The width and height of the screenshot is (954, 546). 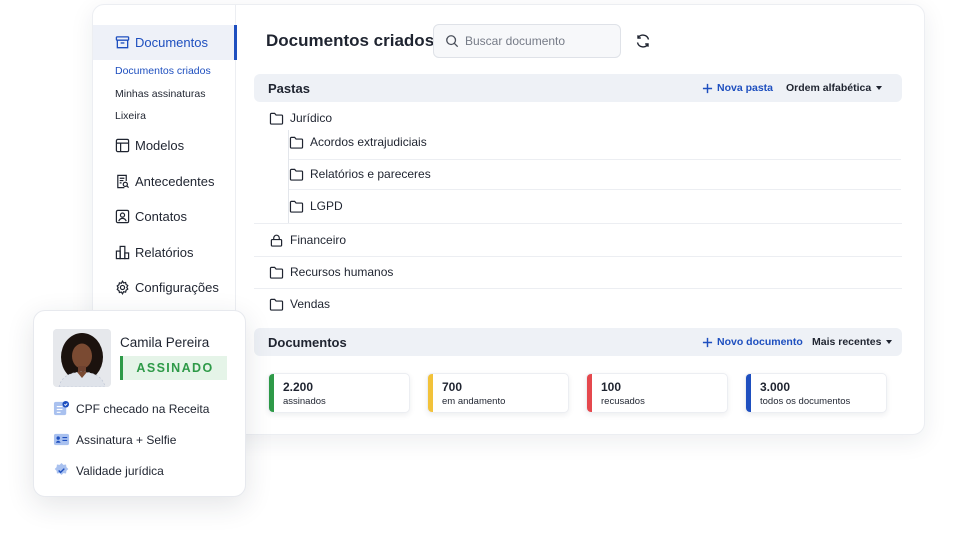 What do you see at coordinates (611, 387) in the screenshot?
I see `stat-value: 100` at bounding box center [611, 387].